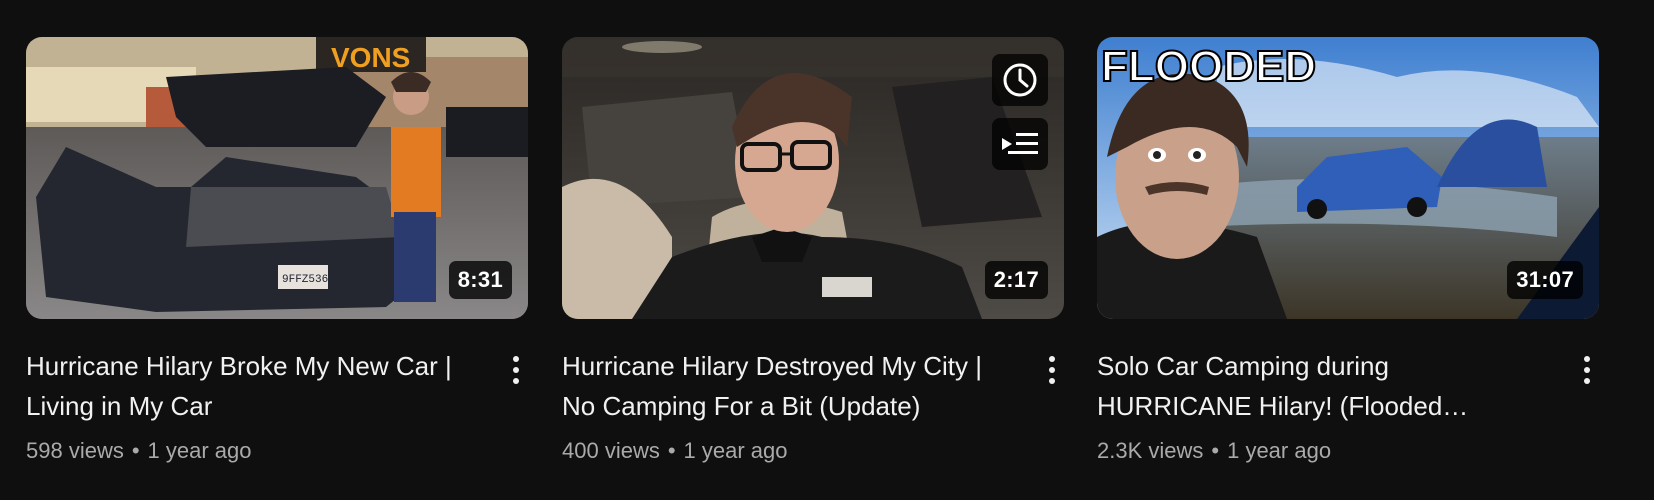  Describe the element at coordinates (239, 366) in the screenshot. I see `video-title-line: Hurricane Hilary Broke My New Car |` at that location.